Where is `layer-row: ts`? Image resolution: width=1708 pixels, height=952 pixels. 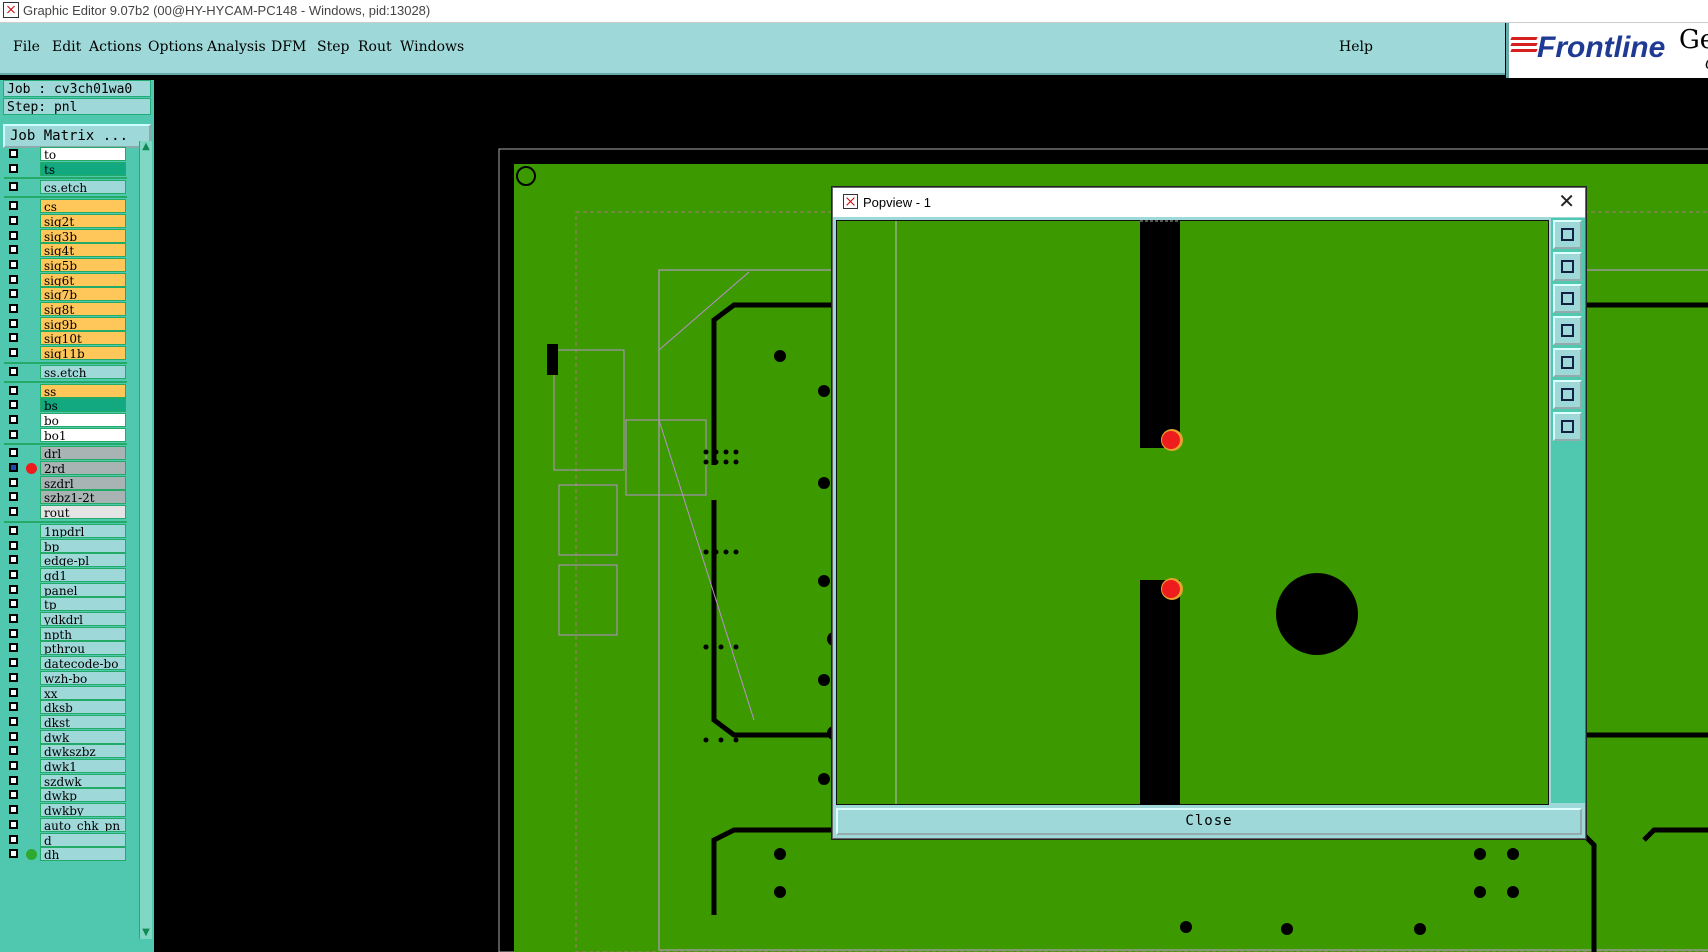
layer-row: ts is located at coordinates (65, 169).